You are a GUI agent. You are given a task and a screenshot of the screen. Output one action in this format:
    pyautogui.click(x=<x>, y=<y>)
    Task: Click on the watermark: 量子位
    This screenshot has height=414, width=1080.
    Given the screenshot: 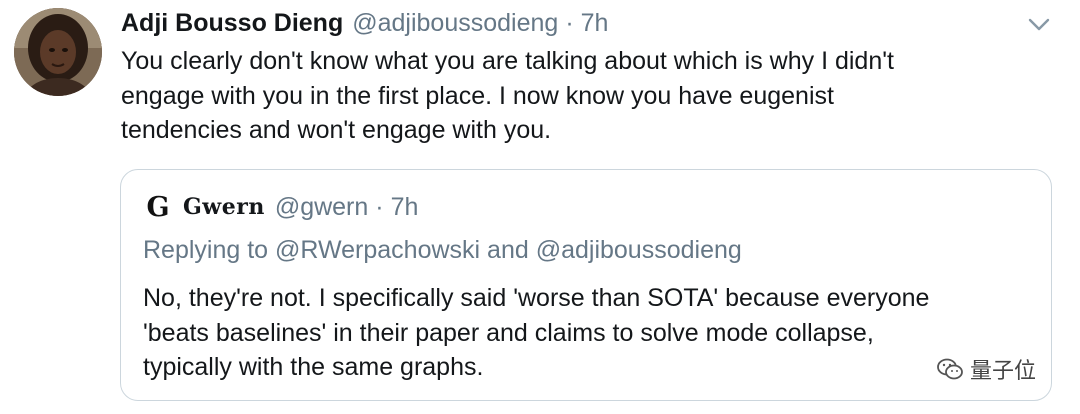 What is the action you would take?
    pyautogui.click(x=986, y=369)
    